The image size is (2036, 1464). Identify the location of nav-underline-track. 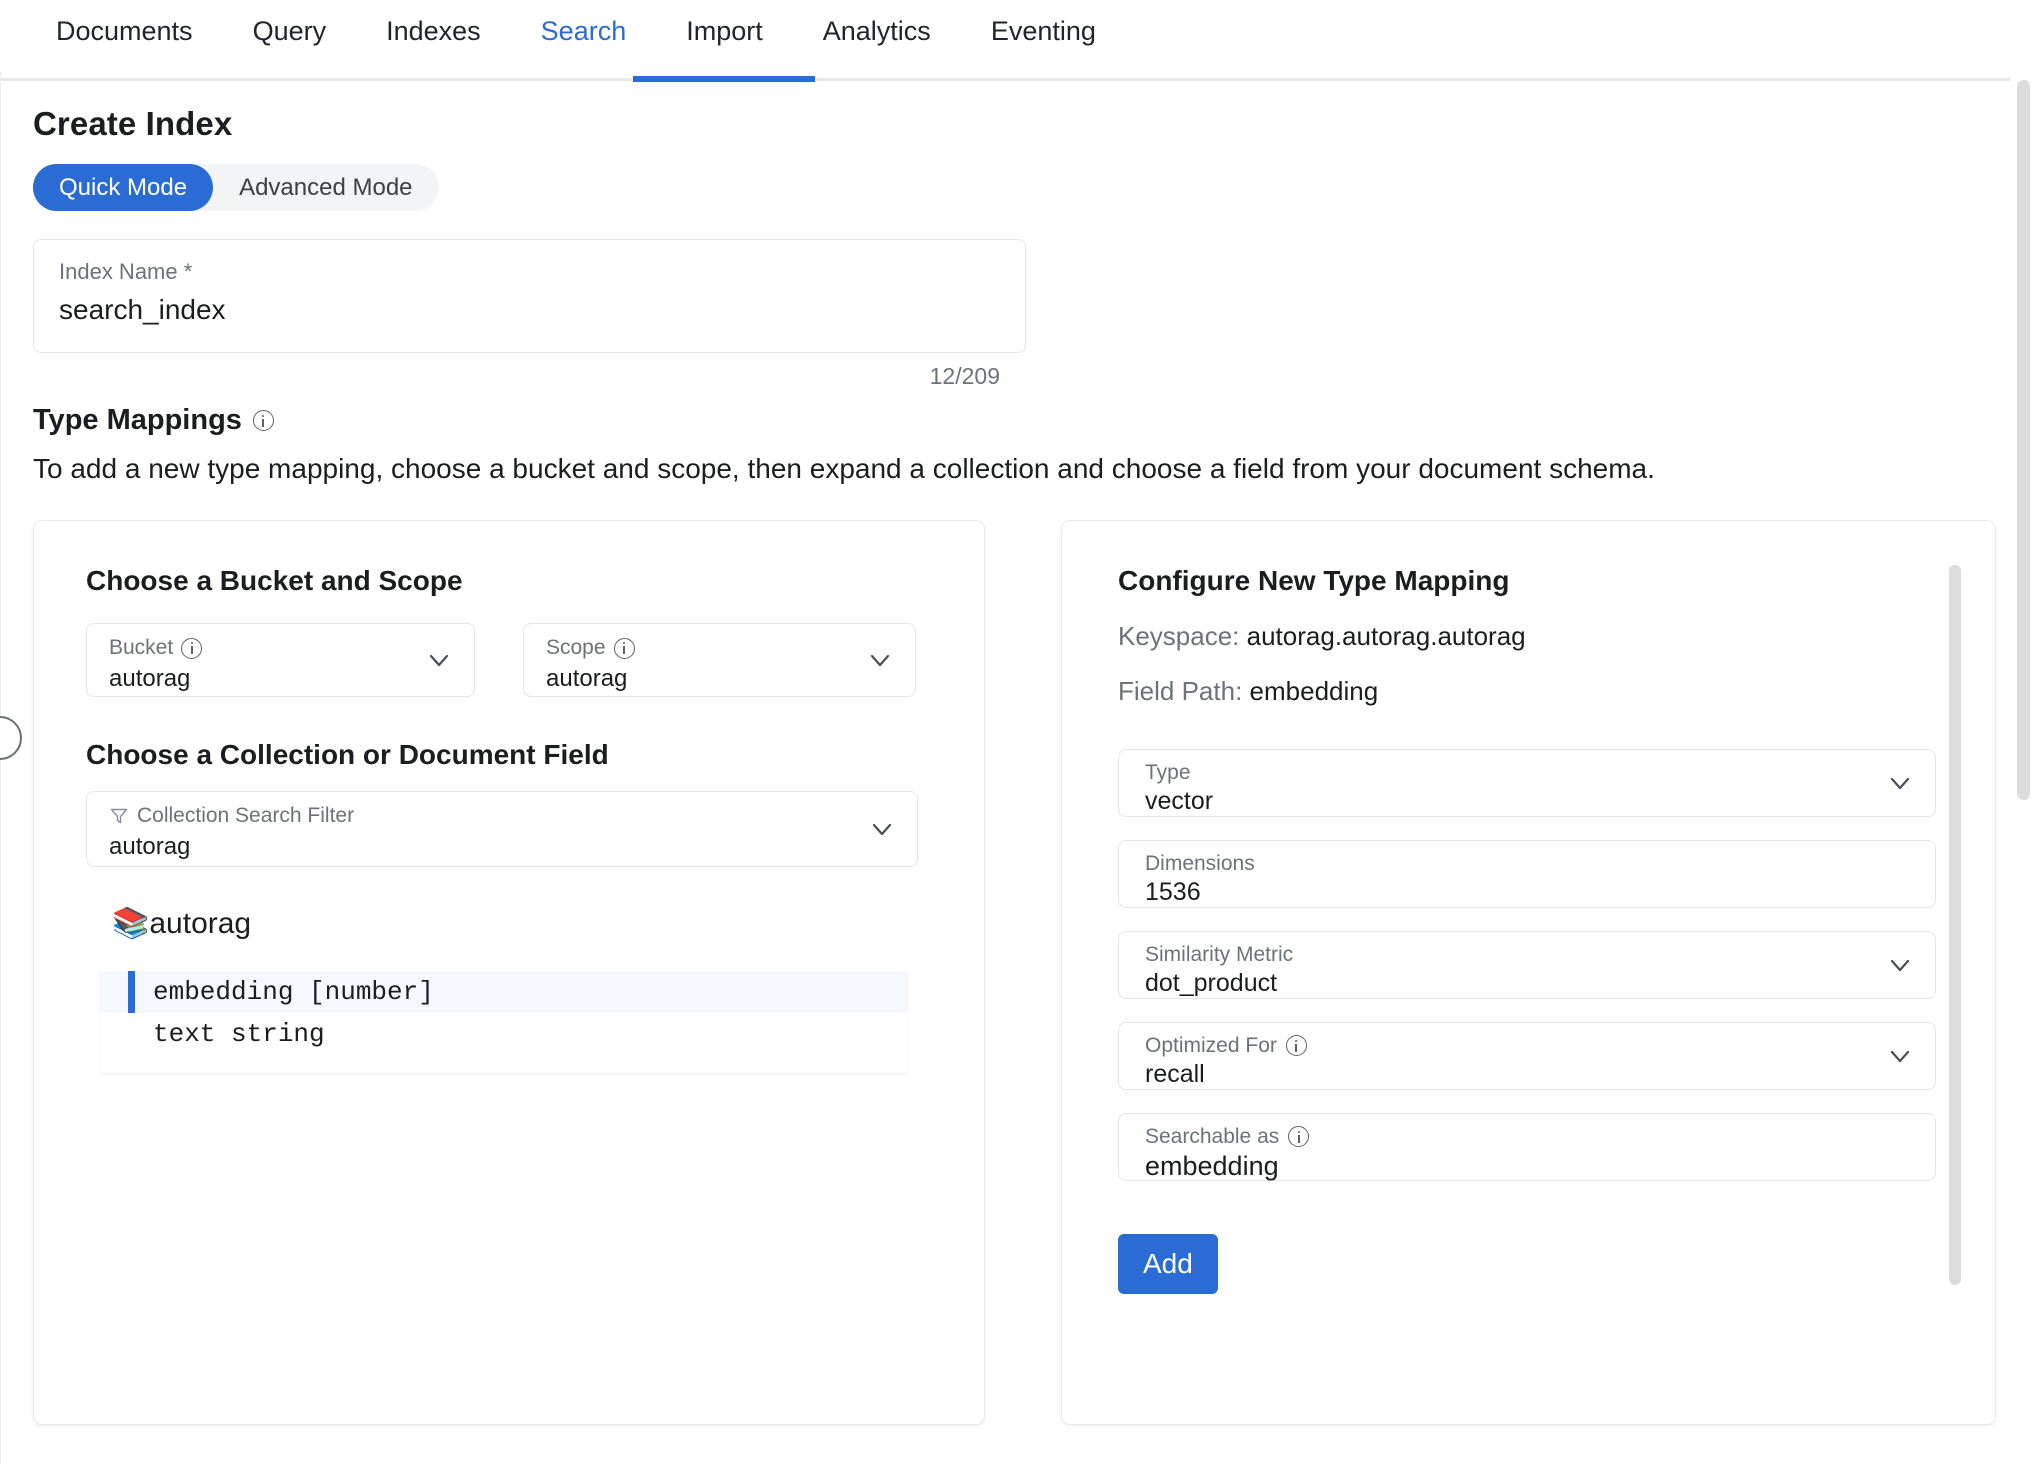
(1005, 79).